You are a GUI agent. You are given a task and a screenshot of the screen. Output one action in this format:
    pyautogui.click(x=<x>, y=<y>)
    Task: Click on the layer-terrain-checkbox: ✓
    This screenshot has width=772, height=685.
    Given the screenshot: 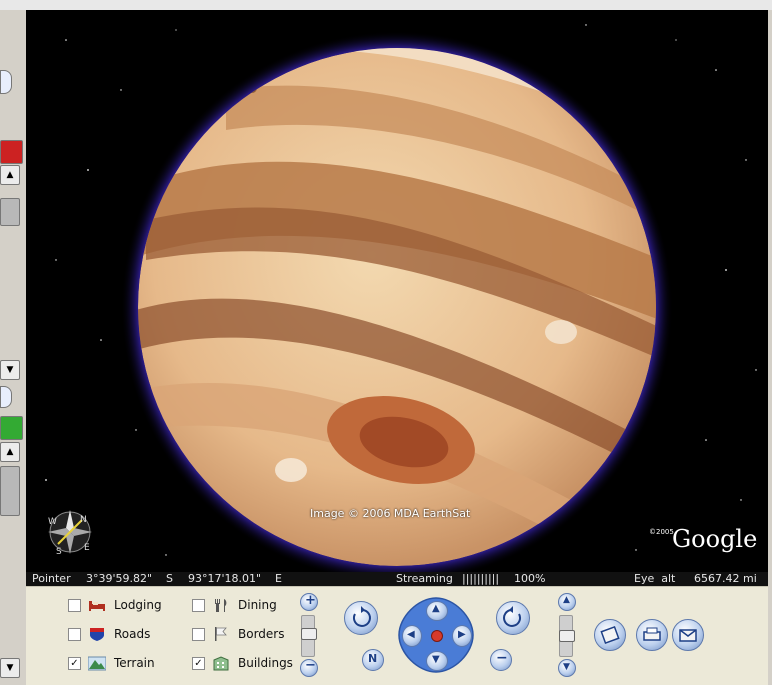 What is the action you would take?
    pyautogui.click(x=74, y=663)
    